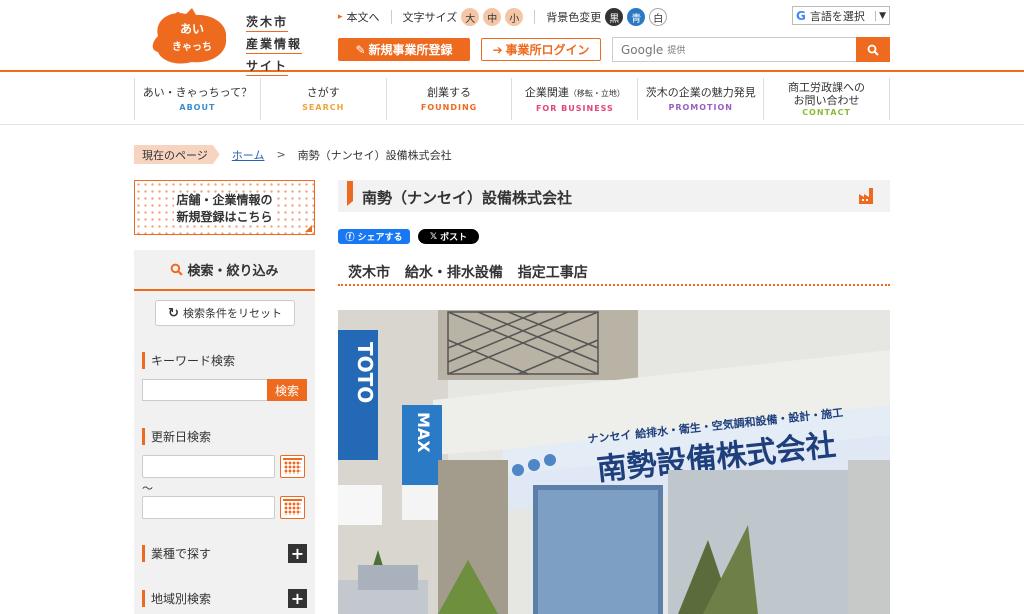 The height and width of the screenshot is (614, 1024). I want to click on new-registration-banner: 店舗・企業情報の 新規登録はこちら, so click(224, 207).